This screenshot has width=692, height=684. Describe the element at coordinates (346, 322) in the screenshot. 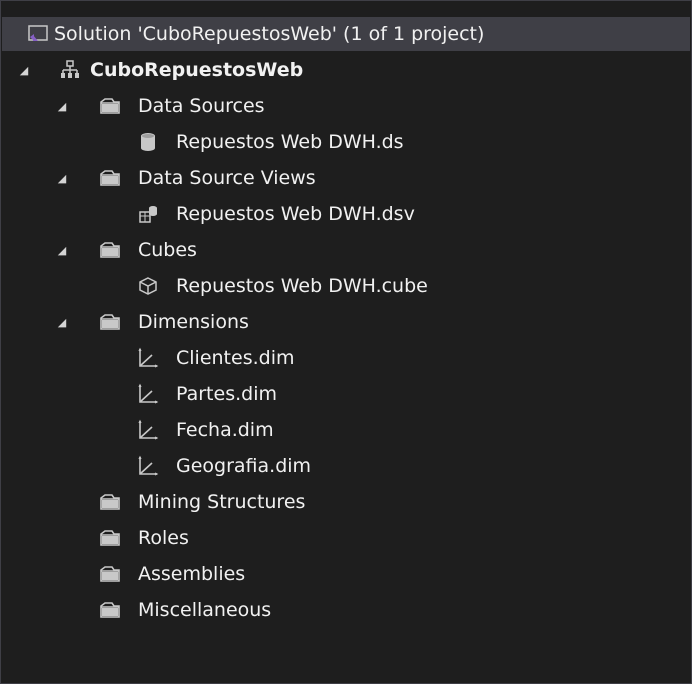

I see `tree-item-dimensions: ◢ Dimensions` at that location.